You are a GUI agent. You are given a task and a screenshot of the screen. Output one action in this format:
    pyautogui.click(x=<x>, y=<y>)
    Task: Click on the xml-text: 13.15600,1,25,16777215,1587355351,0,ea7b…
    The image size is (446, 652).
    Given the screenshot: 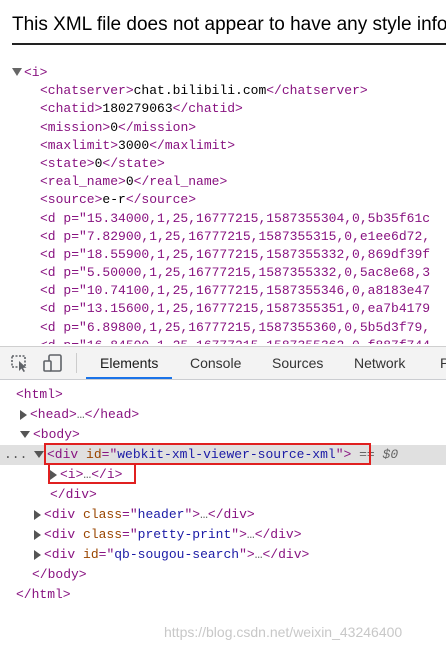 What is the action you would take?
    pyautogui.click(x=258, y=309)
    